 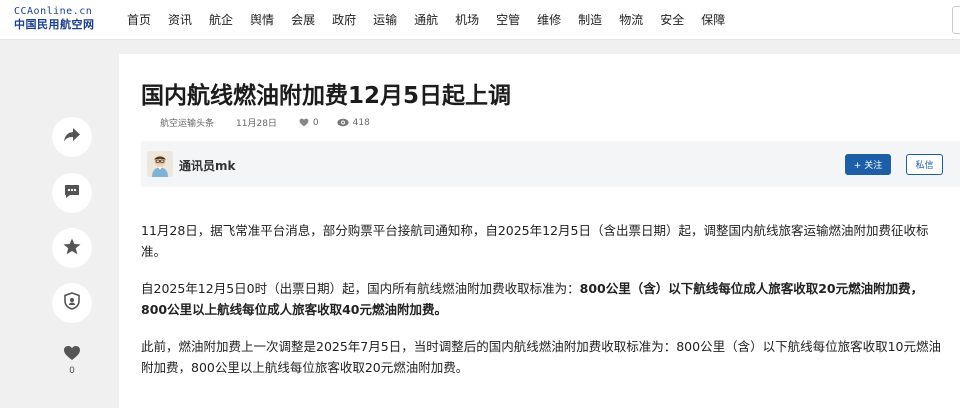 I want to click on follow-button: + 关注, so click(x=868, y=164).